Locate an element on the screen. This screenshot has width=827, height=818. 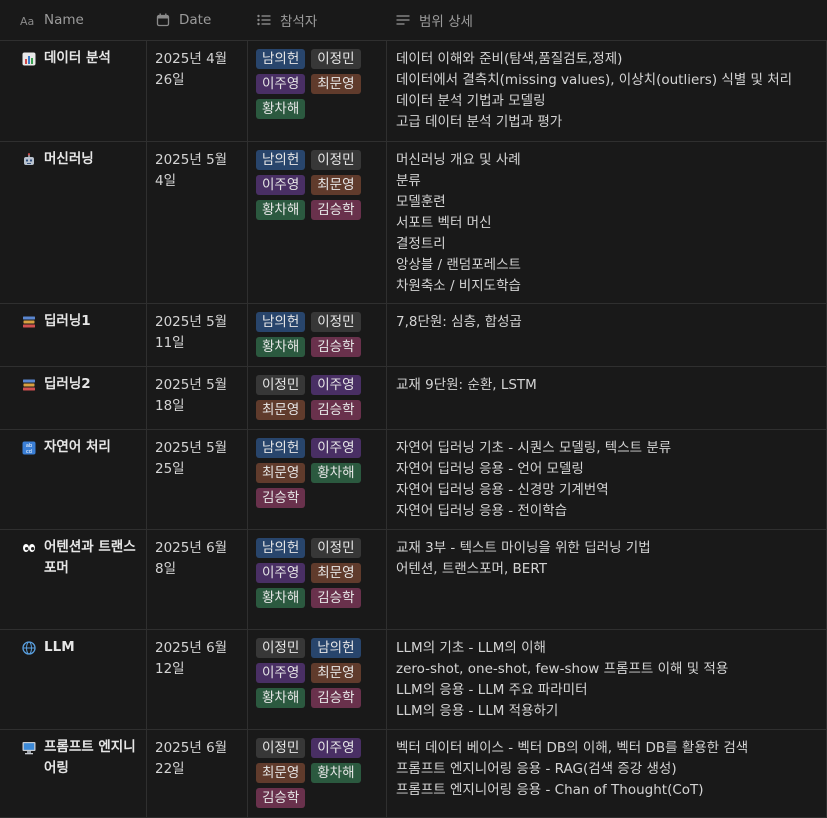
date-value: 2025년 5월 11일 is located at coordinates (191, 332).